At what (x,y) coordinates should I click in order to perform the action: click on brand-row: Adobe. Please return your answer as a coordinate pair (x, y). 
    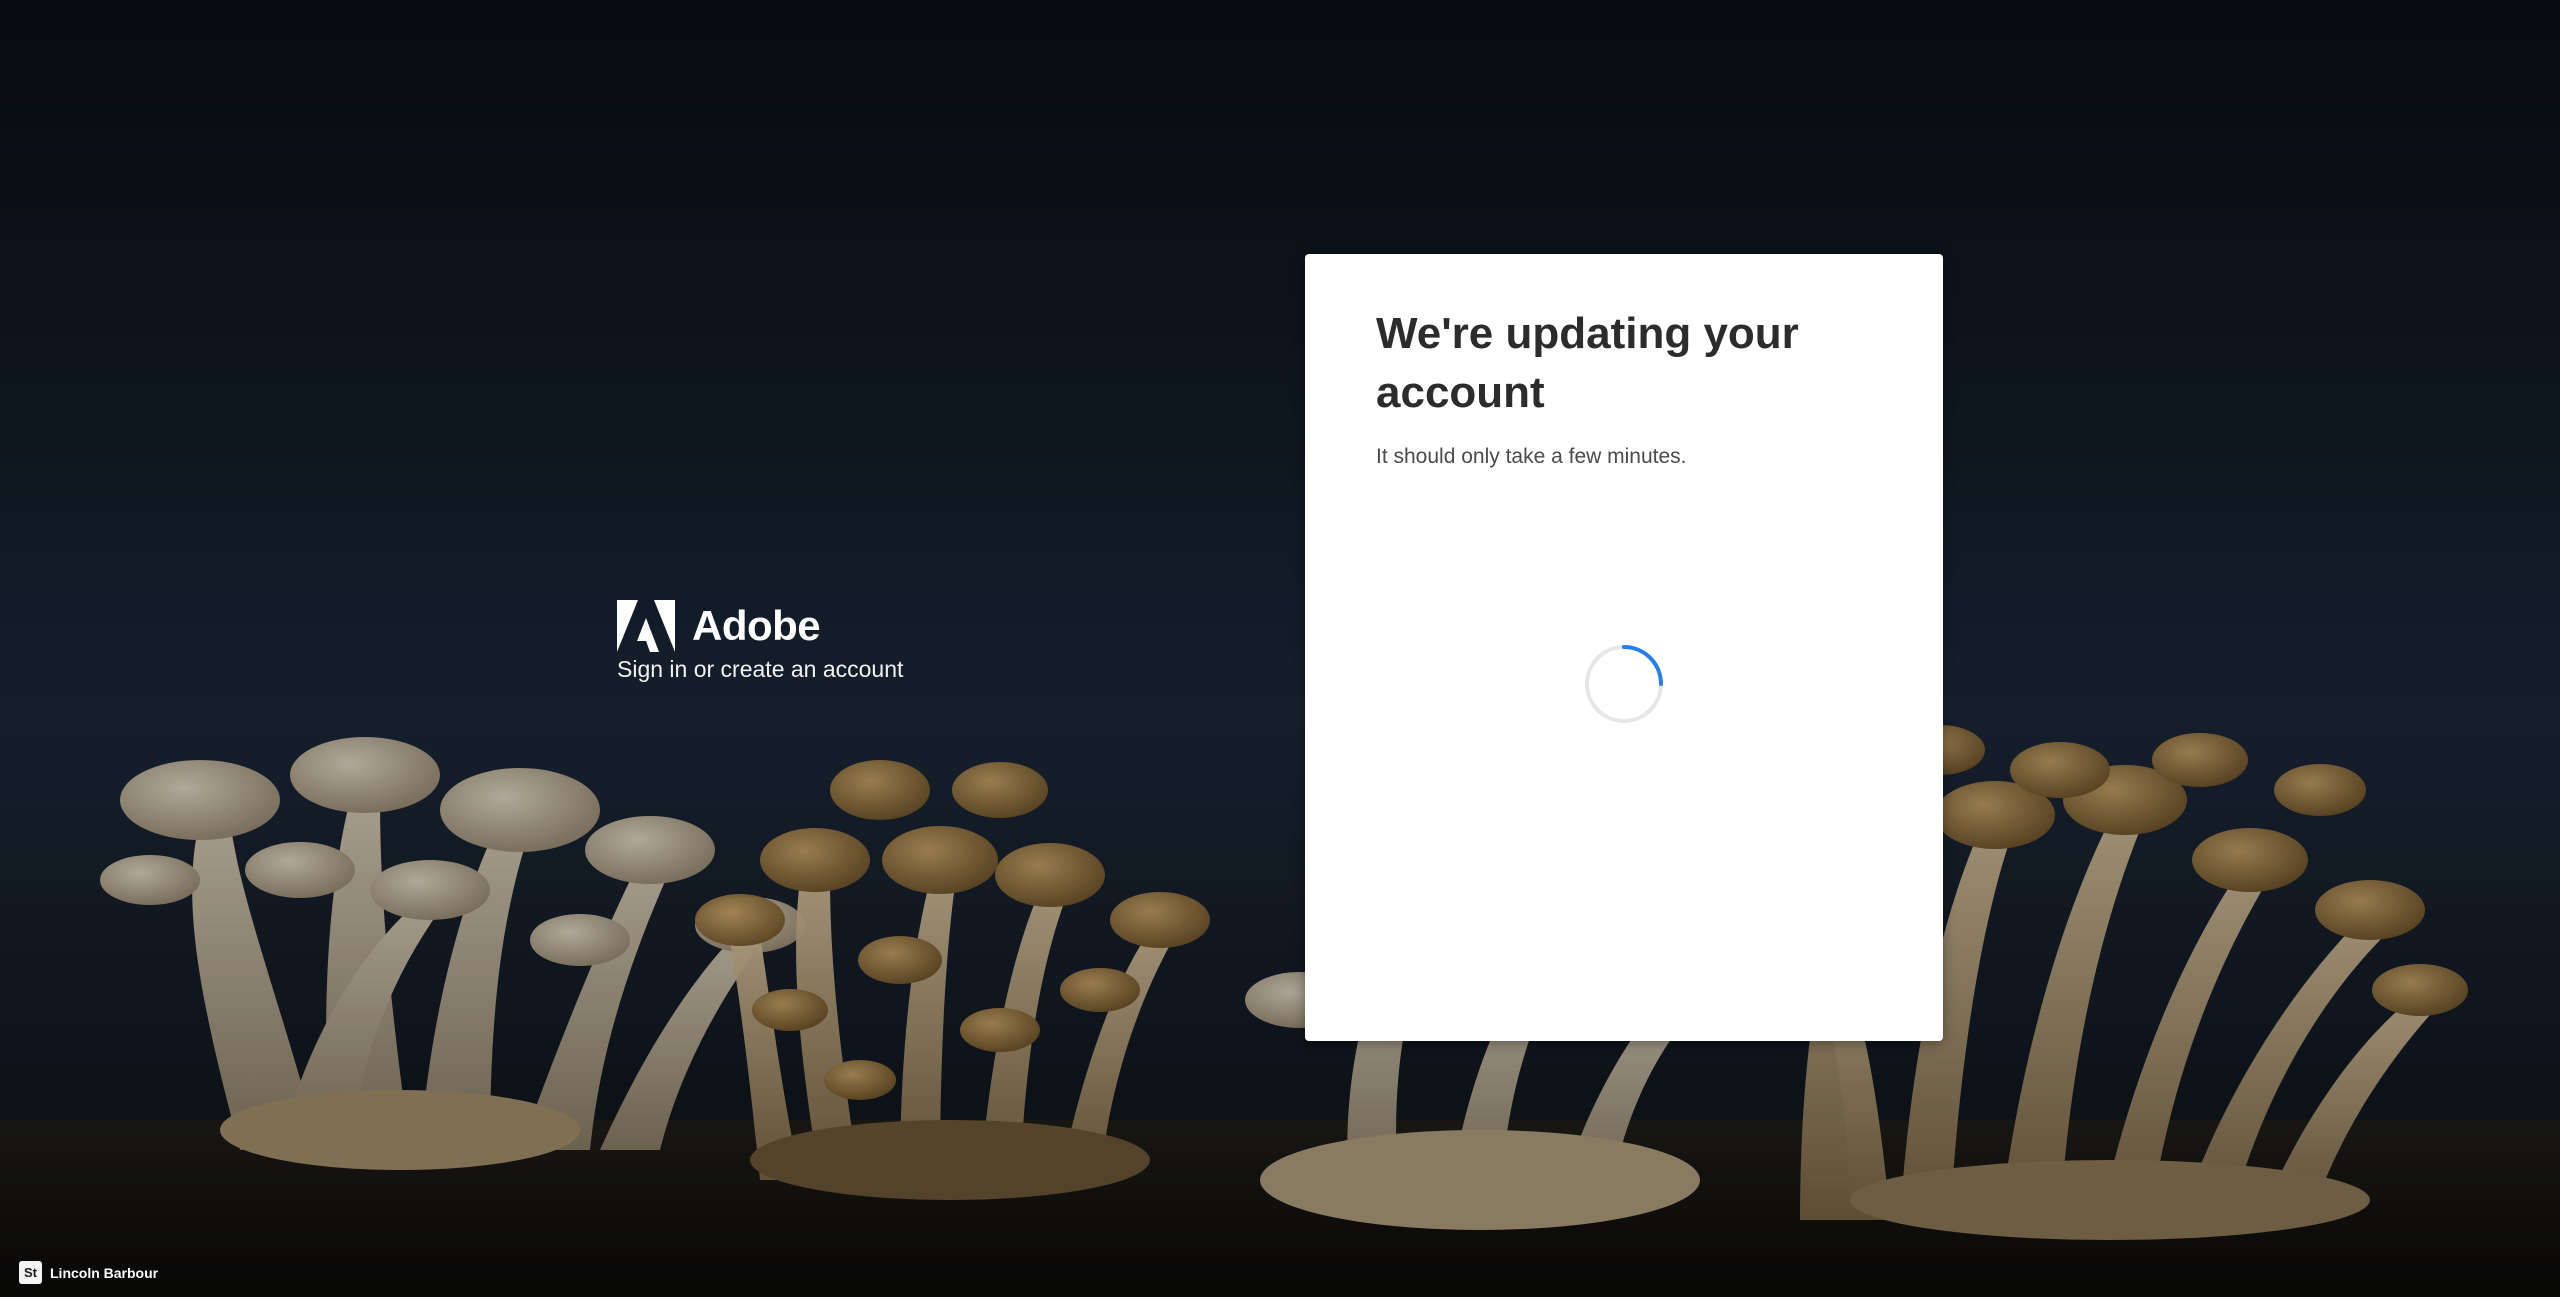
    Looking at the image, I should click on (760, 626).